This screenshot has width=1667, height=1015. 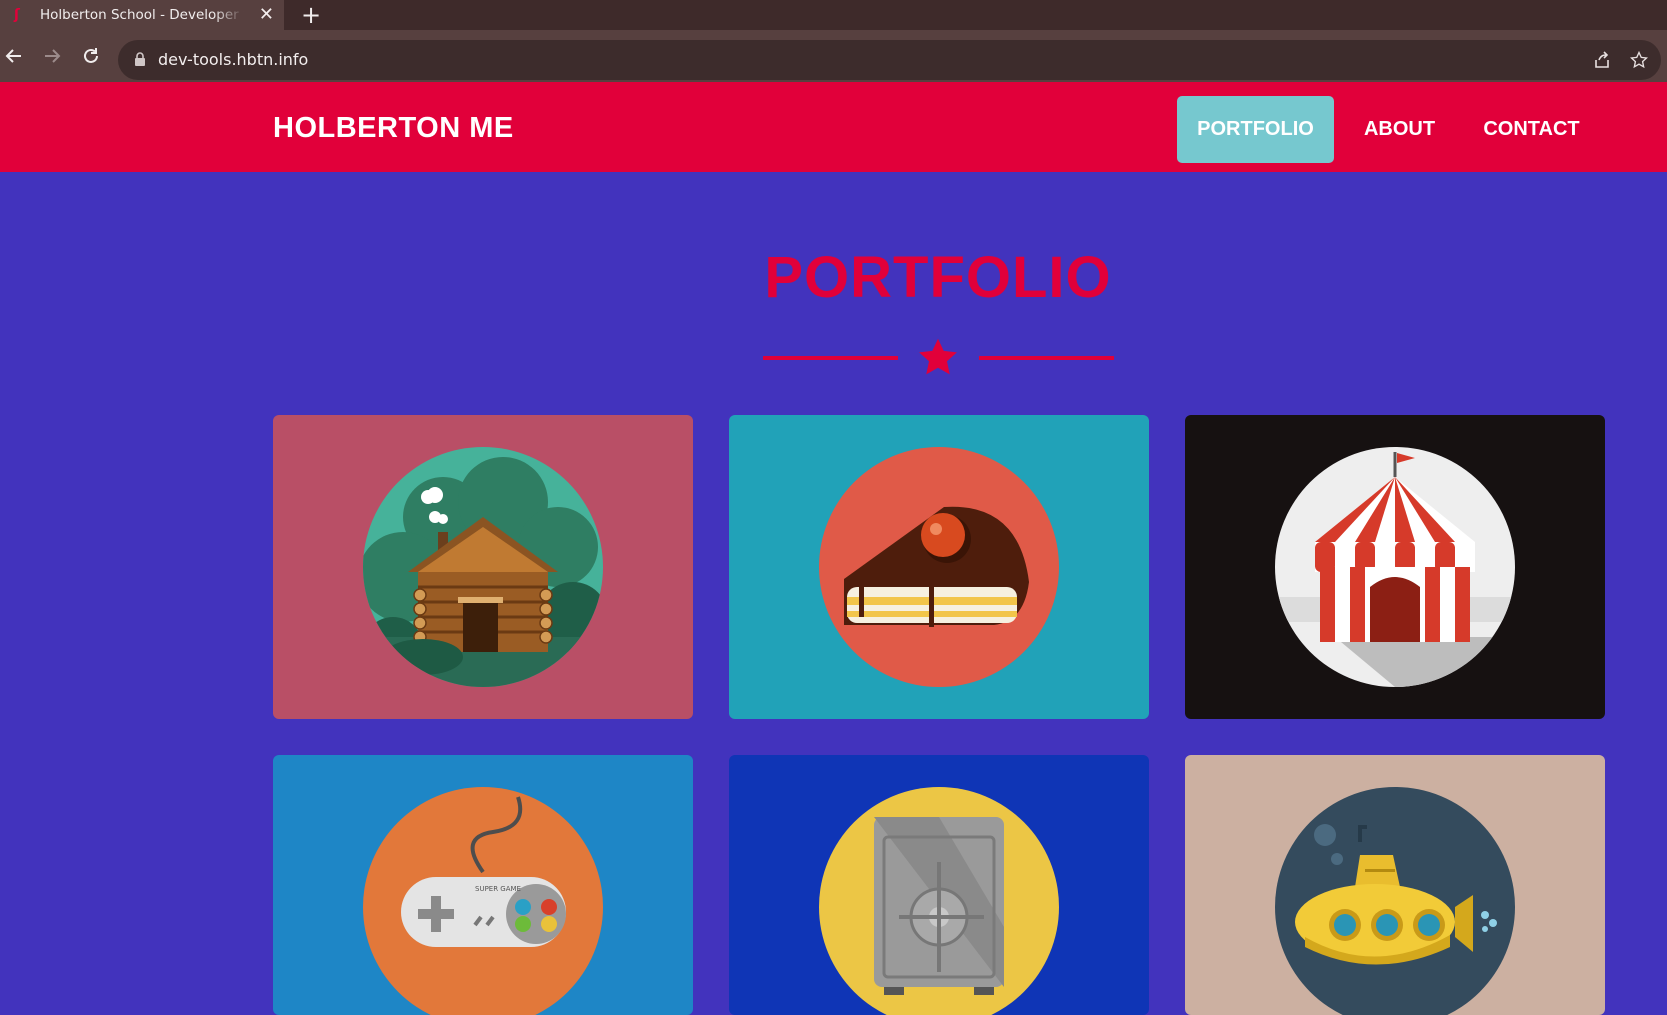 I want to click on tab-title: Holberton School - Developer tools, so click(x=142, y=15).